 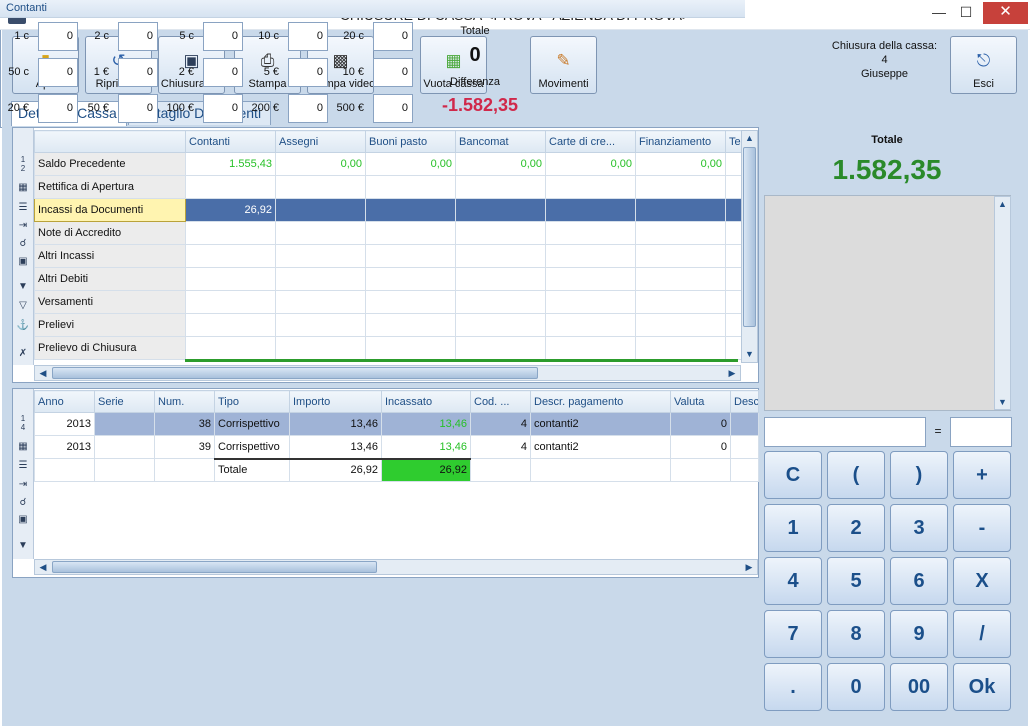 What do you see at coordinates (680, 141) in the screenshot?
I see `col-header: Finanziamento` at bounding box center [680, 141].